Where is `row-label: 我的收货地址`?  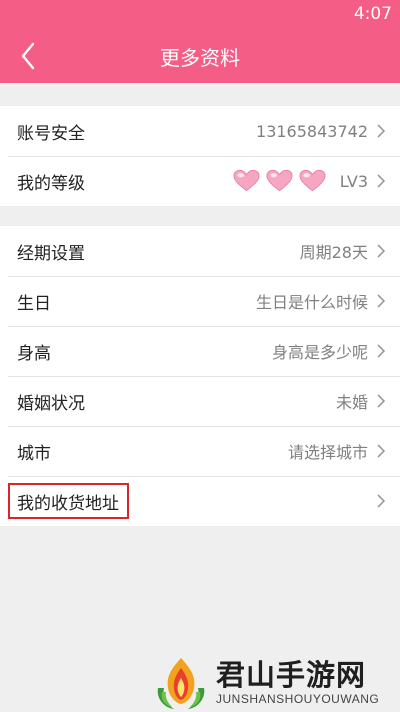 row-label: 我的收货地址 is located at coordinates (68, 503).